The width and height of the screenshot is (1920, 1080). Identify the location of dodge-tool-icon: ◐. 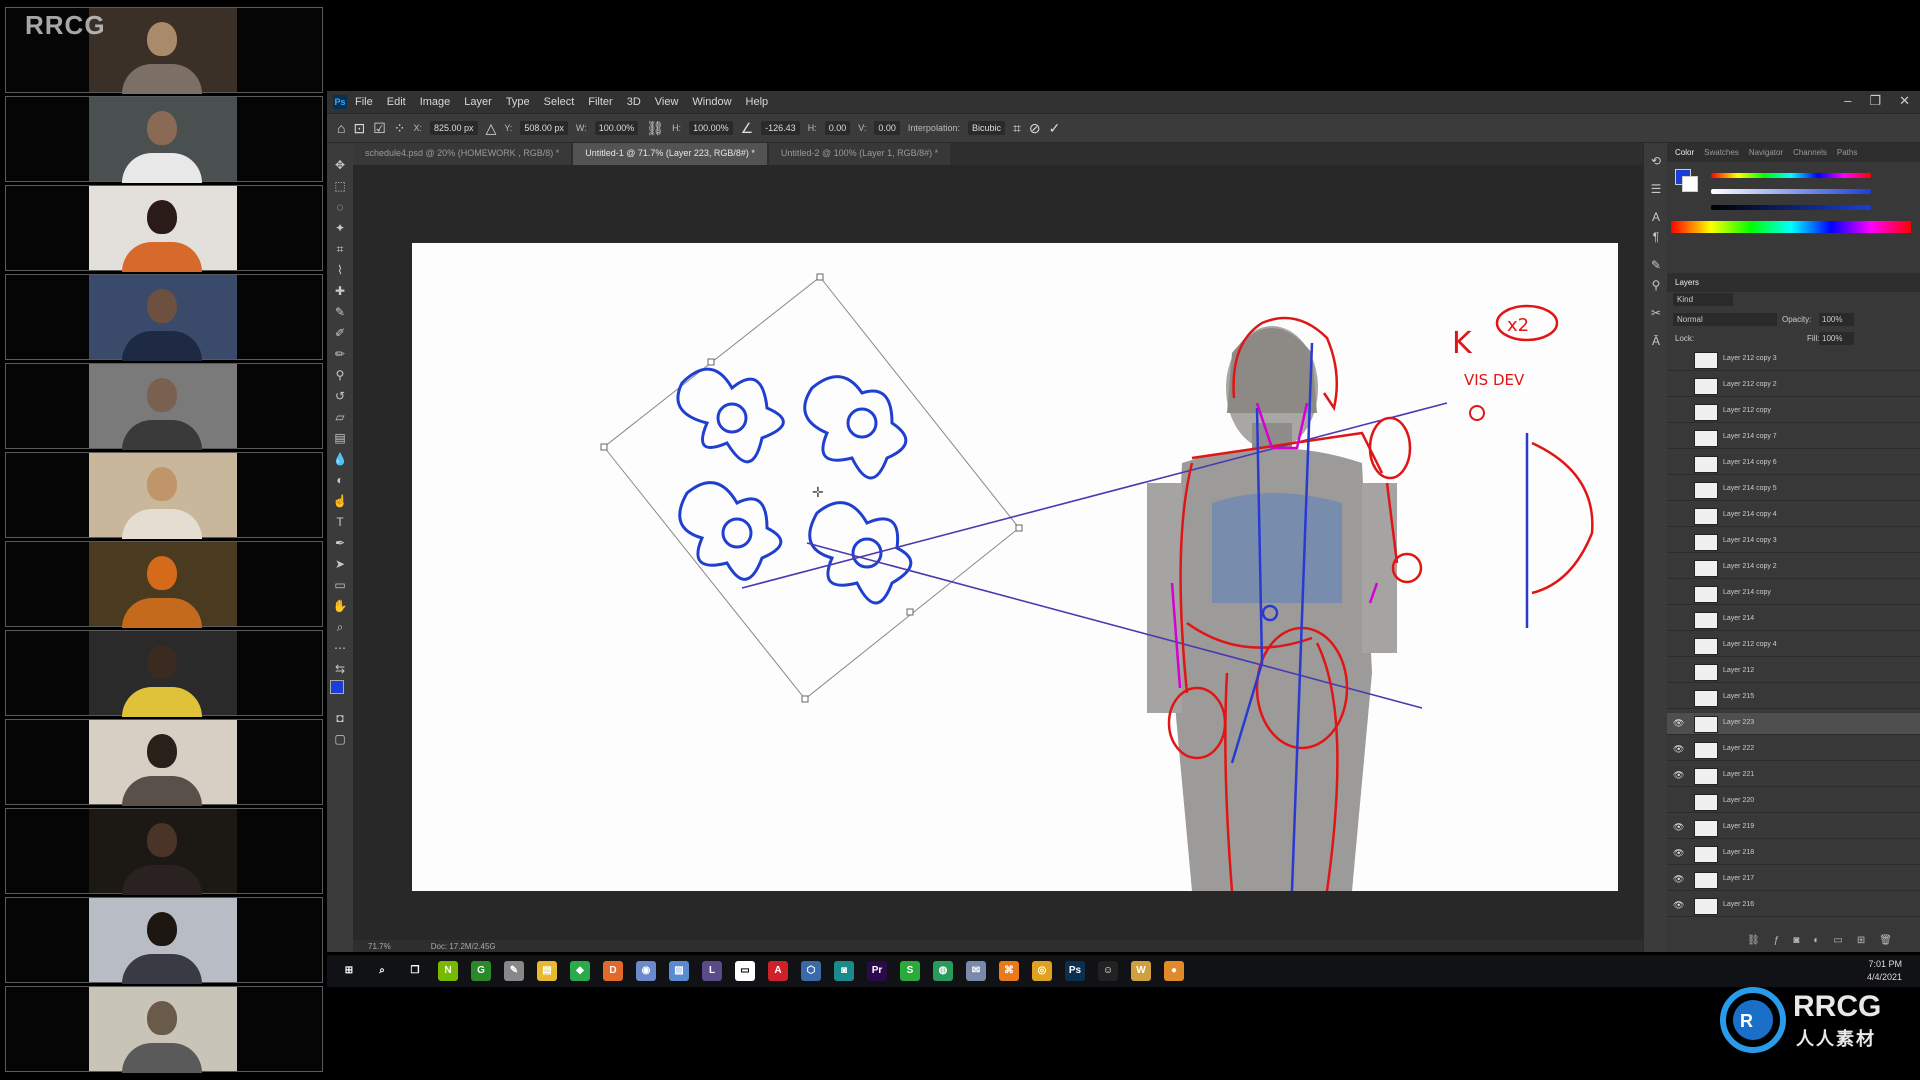
(340, 480).